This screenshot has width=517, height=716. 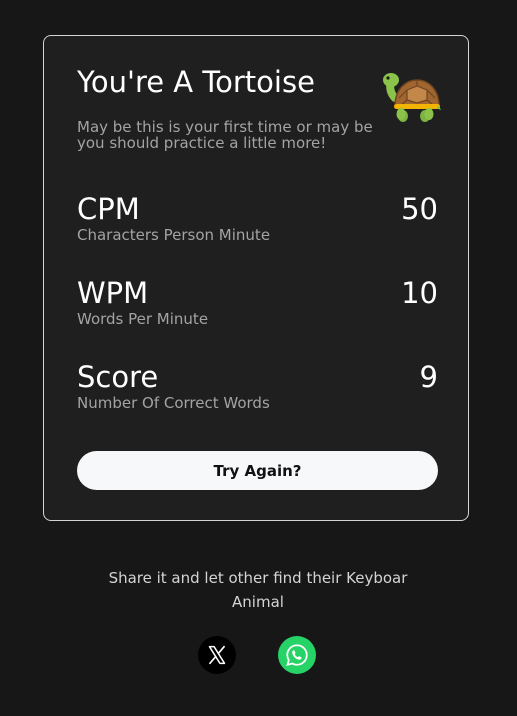 I want to click on share-x-button, so click(x=217, y=655).